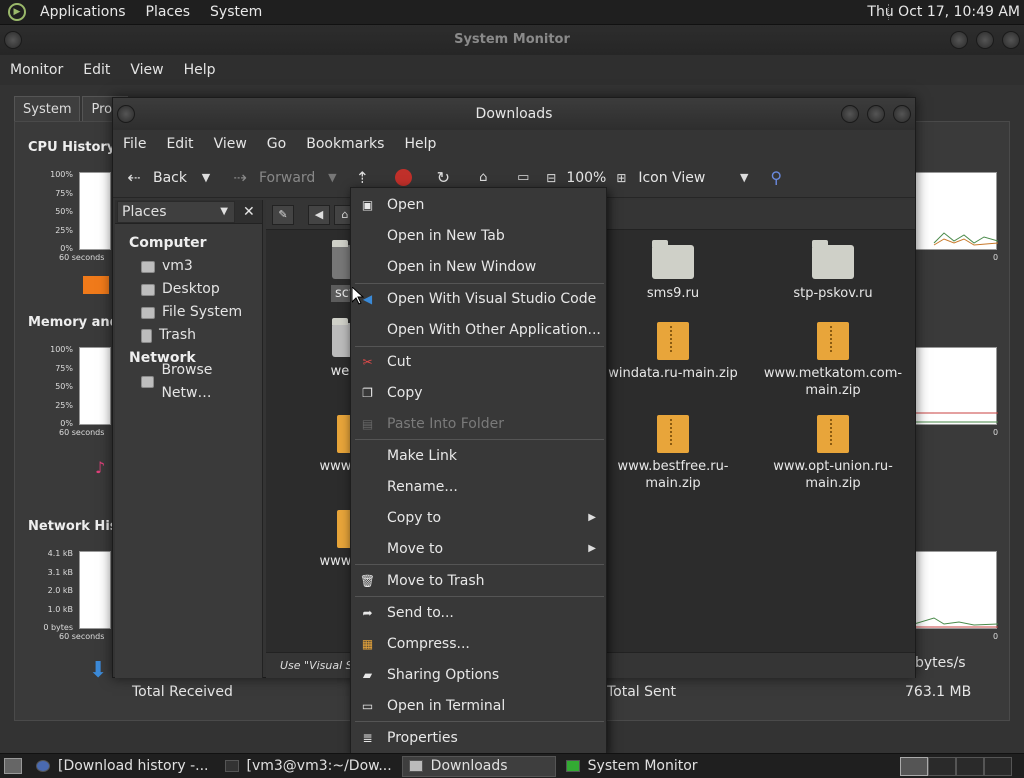 This screenshot has height=778, width=1024. What do you see at coordinates (188, 266) in the screenshot?
I see `sidebar-item-vm3: vm3` at bounding box center [188, 266].